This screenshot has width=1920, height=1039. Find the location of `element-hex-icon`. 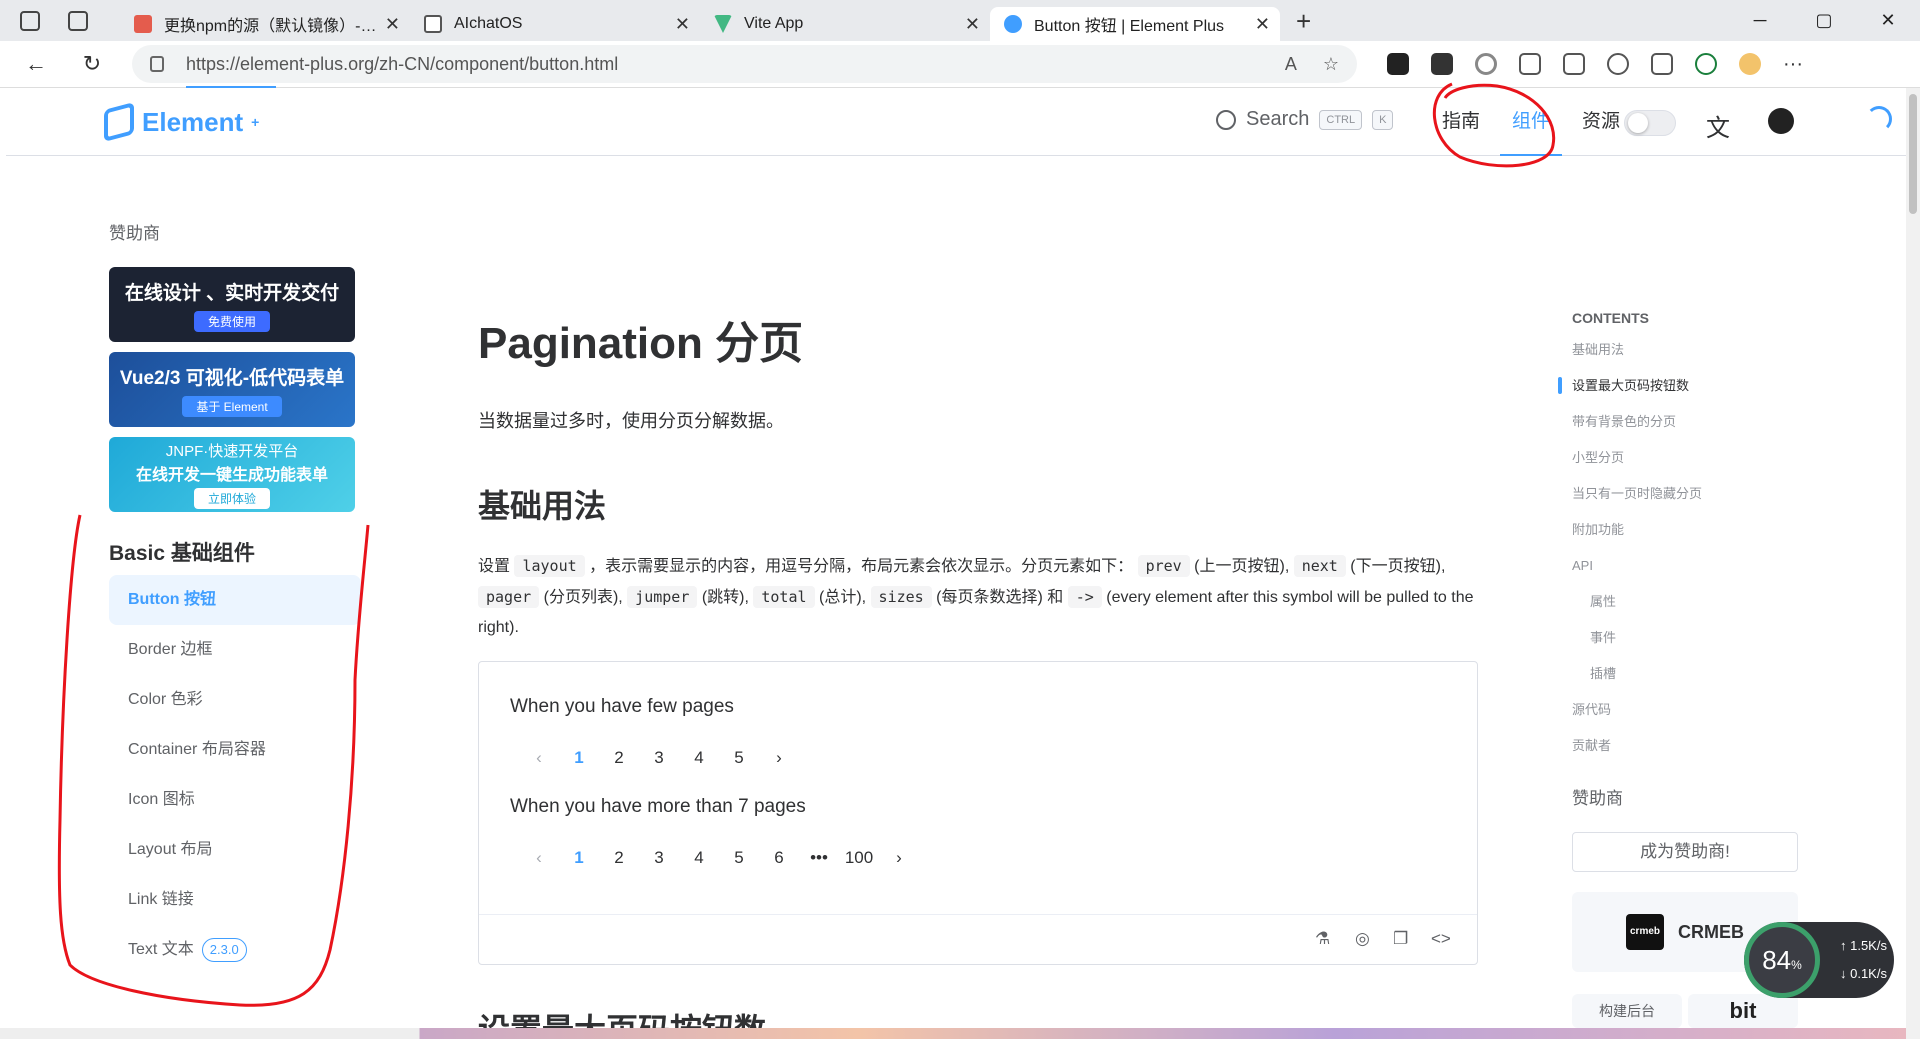

element-hex-icon is located at coordinates (119, 122).